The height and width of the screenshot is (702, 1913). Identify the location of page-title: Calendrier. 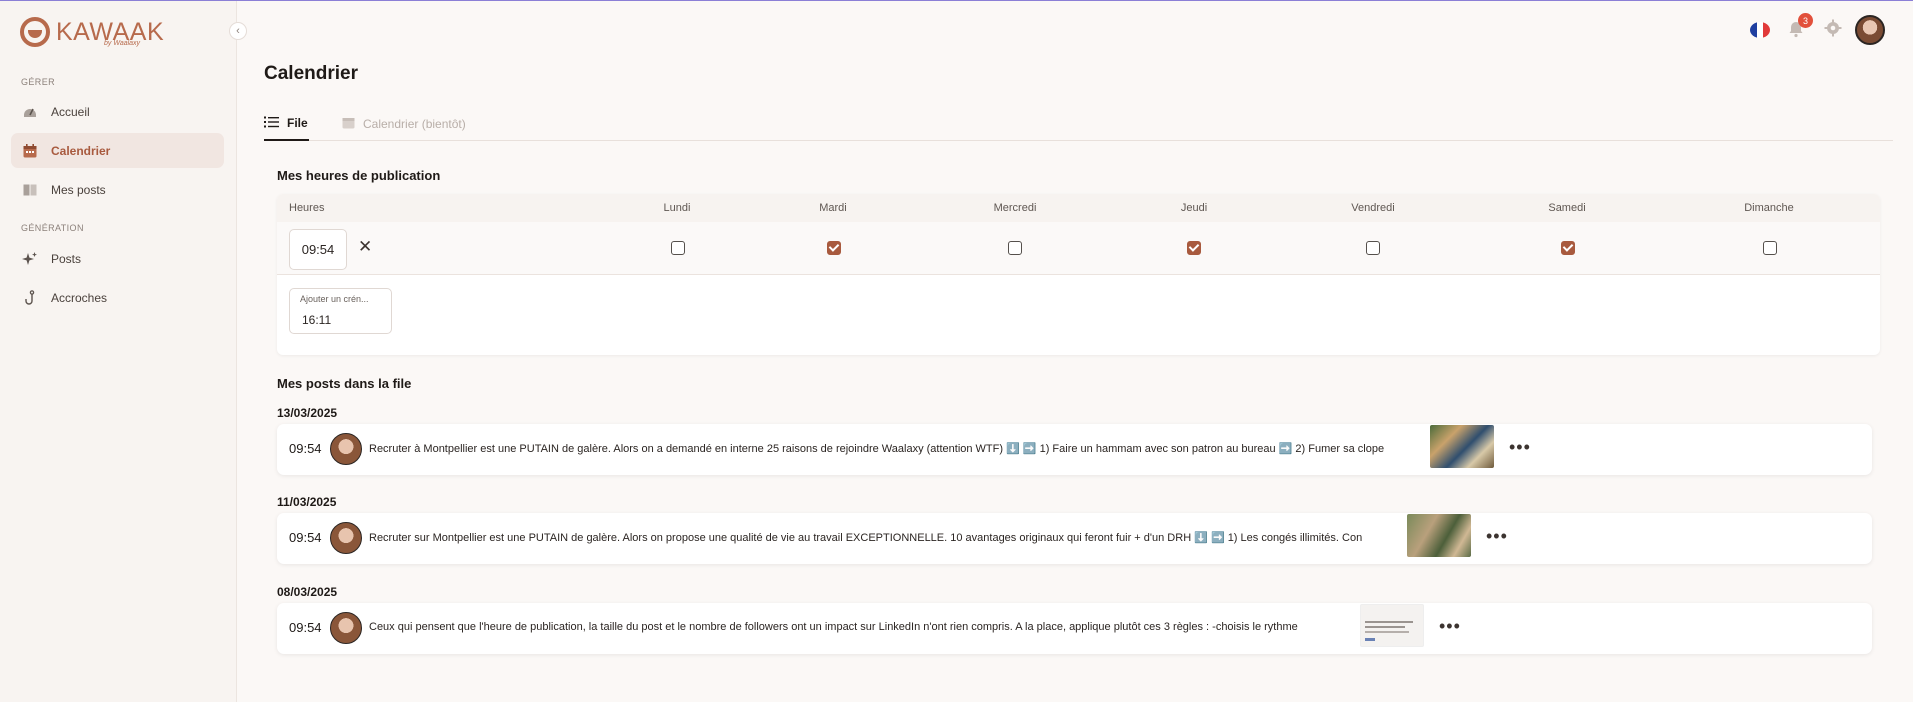
(311, 73).